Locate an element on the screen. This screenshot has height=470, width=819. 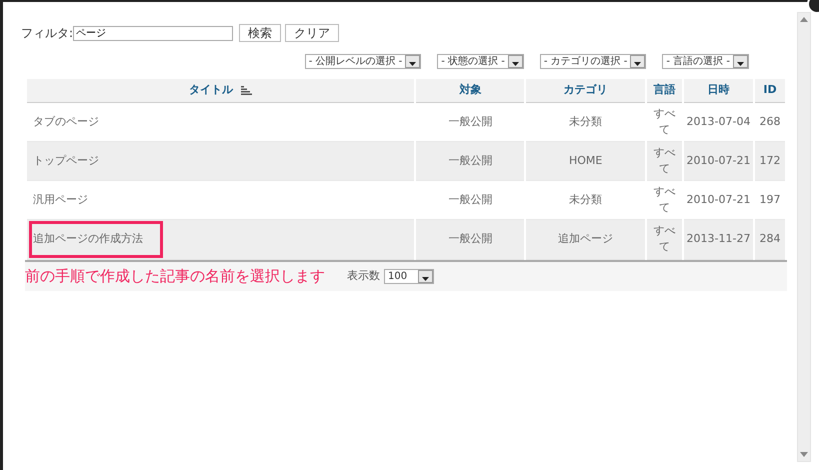
column-header: 対象 is located at coordinates (470, 91).